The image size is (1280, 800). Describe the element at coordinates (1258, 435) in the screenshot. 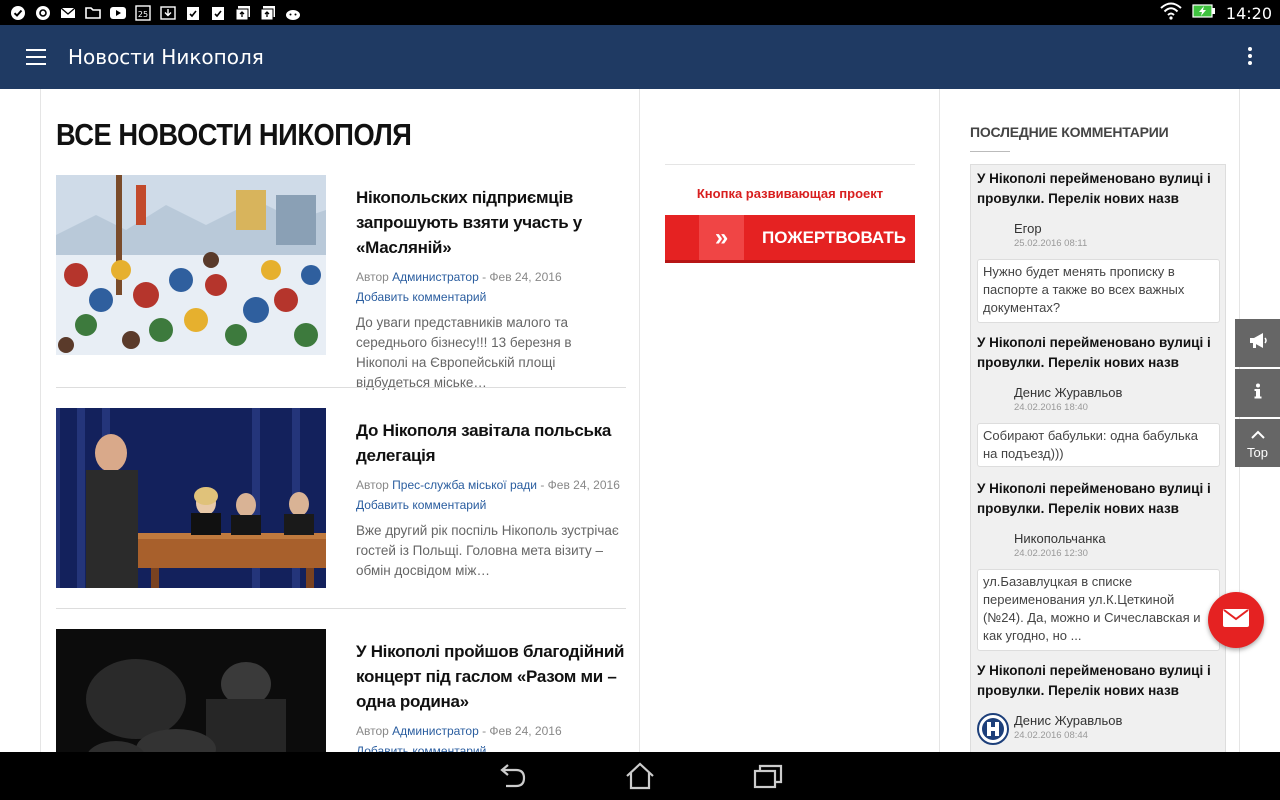

I see `chevron-up-icon` at that location.